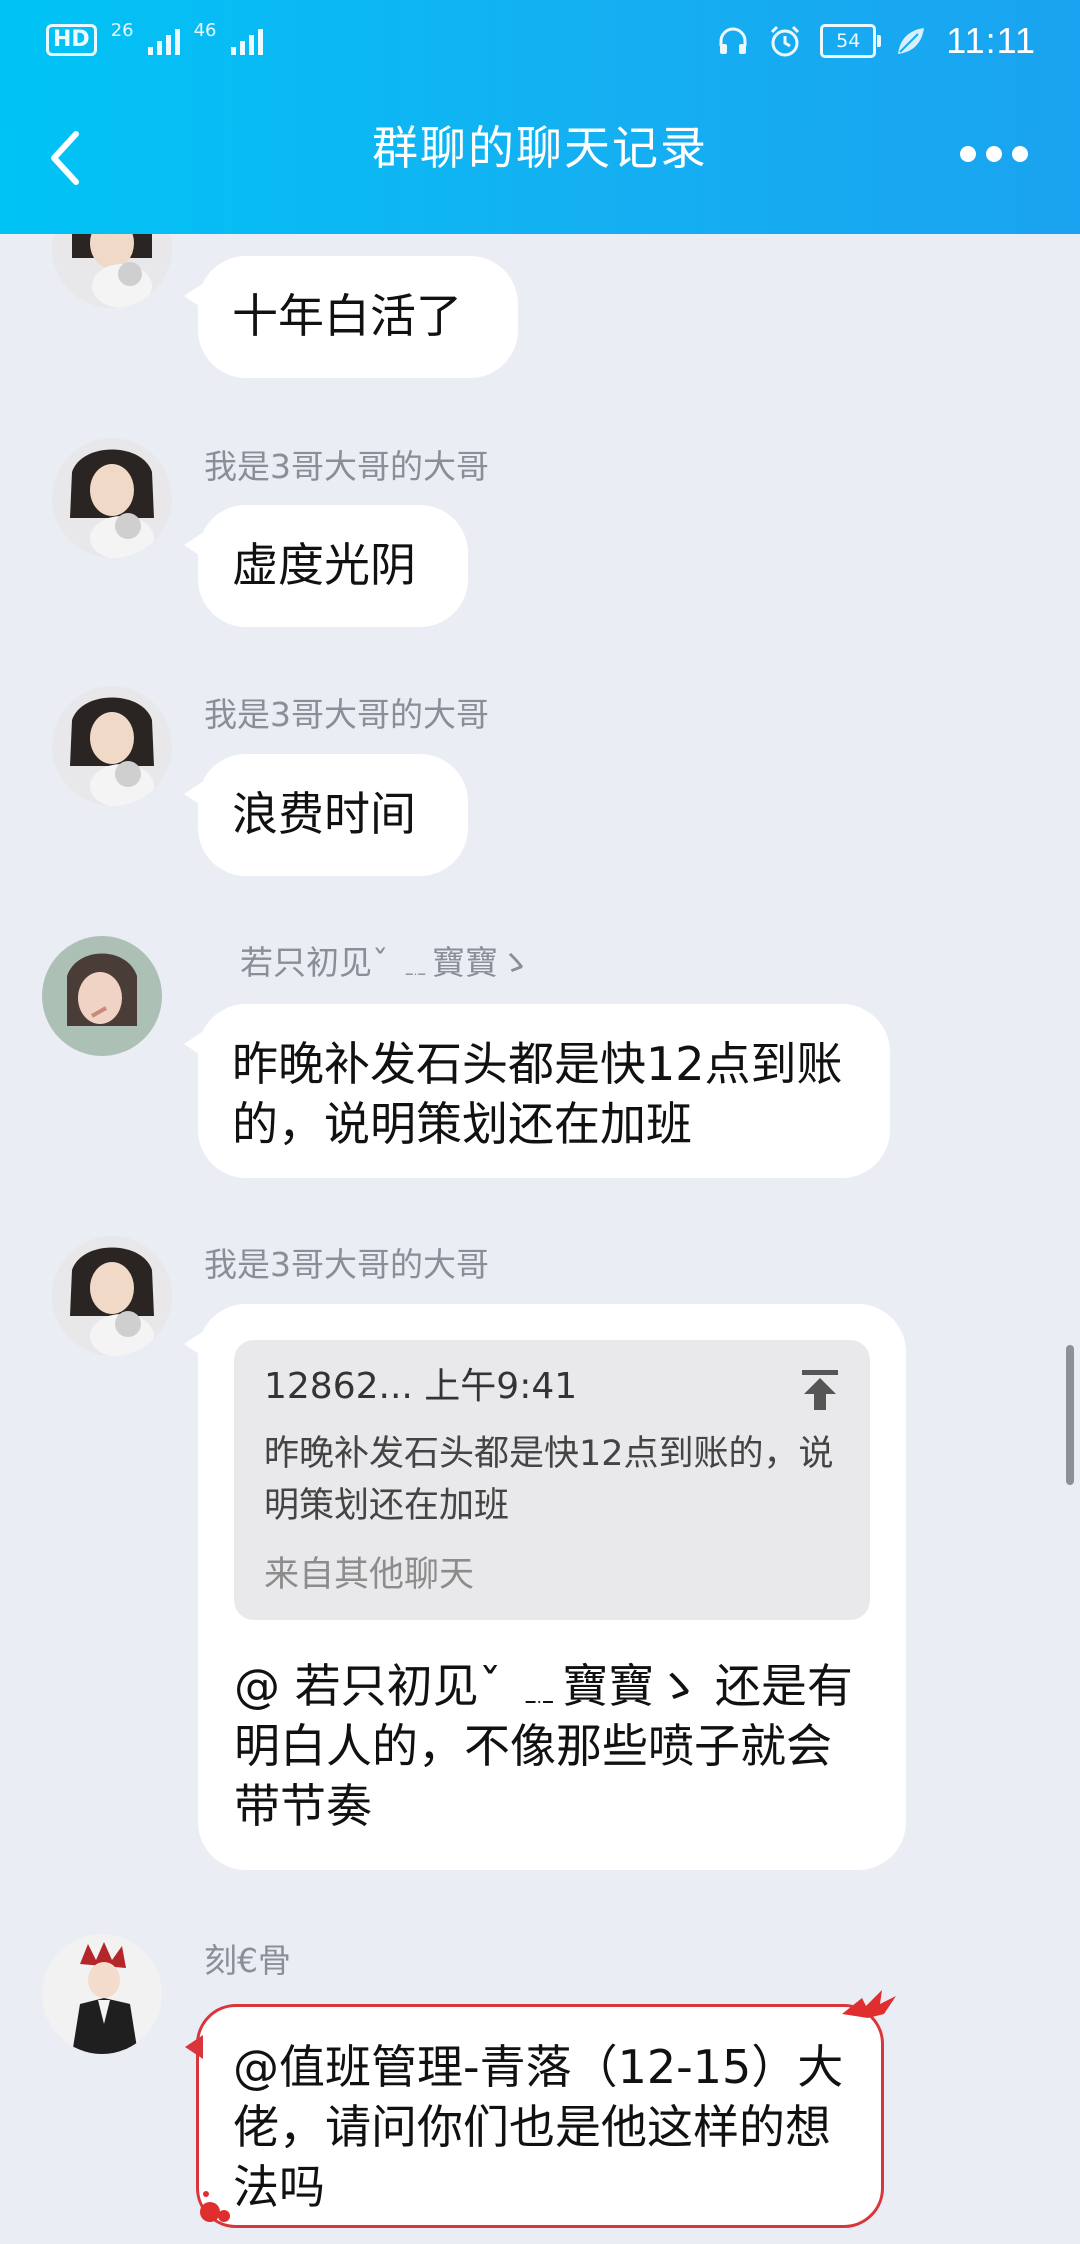  I want to click on message-bubble: @值班管理-青落（12-15）大佬，请问你们也是他这样的想法吗, so click(534, 2116).